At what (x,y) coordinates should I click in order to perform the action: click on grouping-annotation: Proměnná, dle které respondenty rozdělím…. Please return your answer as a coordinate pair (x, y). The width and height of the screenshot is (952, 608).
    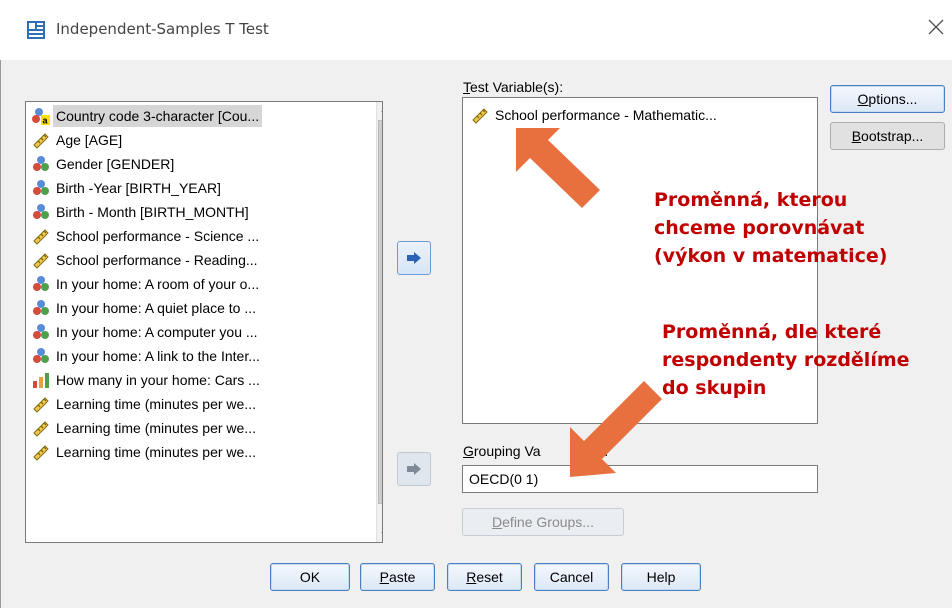
    Looking at the image, I should click on (786, 360).